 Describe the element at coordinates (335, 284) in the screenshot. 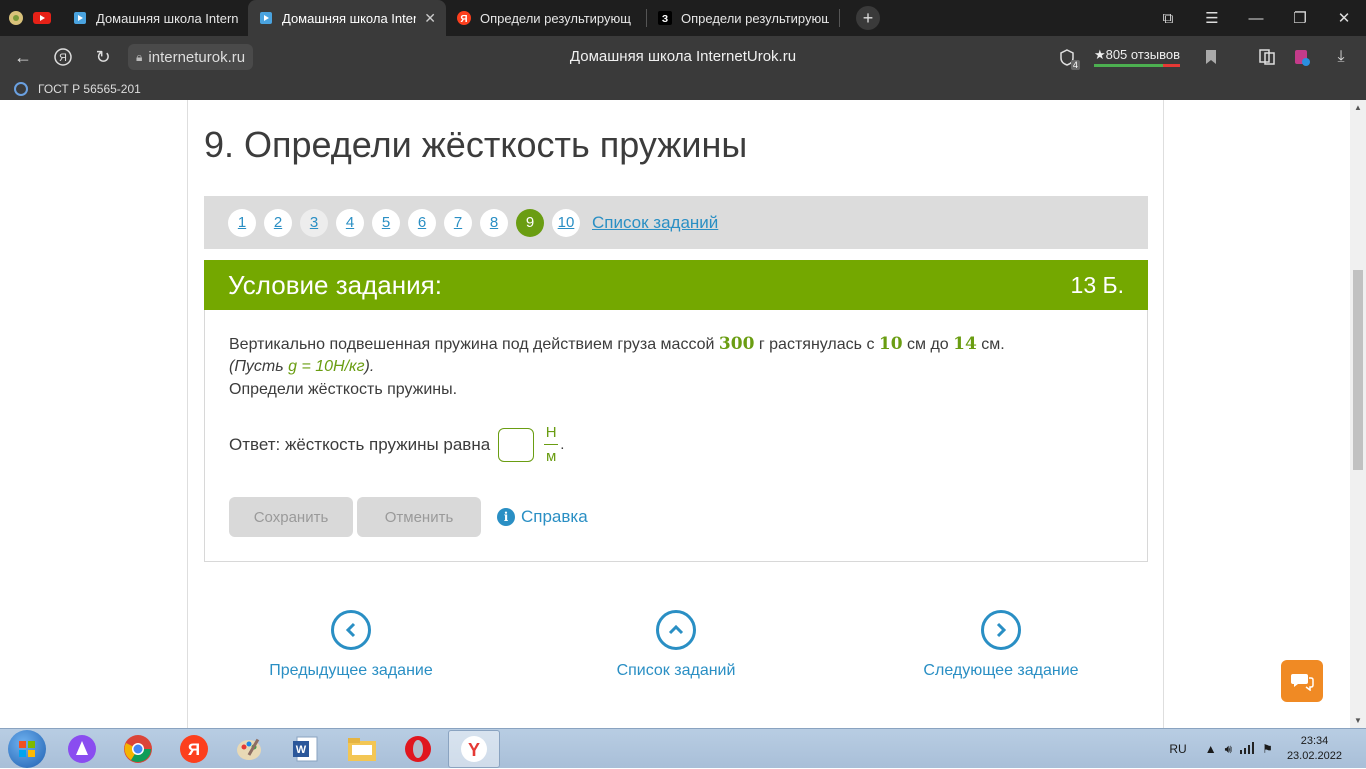

I see `condition-title: Условие задания:` at that location.